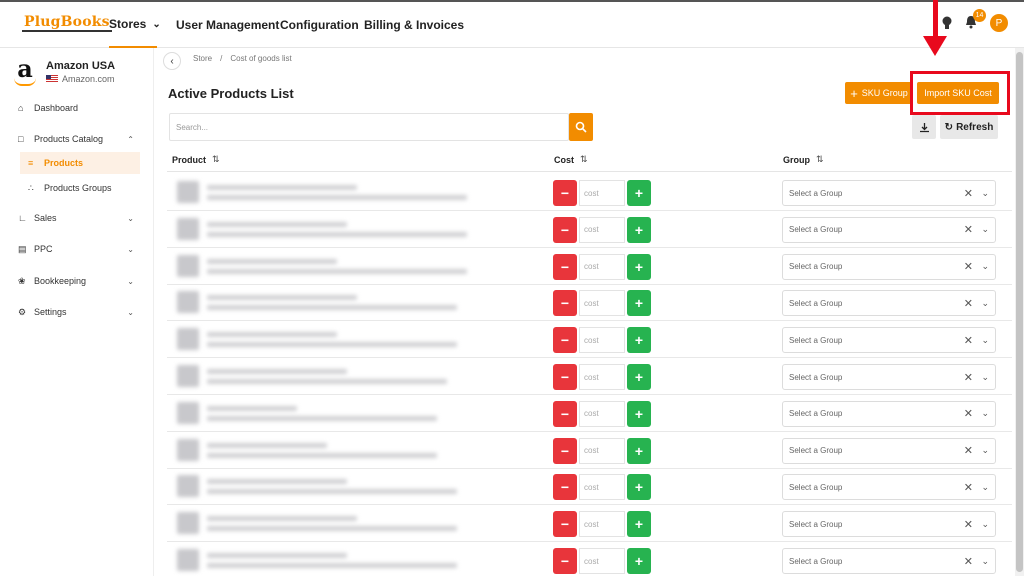 The width and height of the screenshot is (1024, 576). What do you see at coordinates (63, 71) in the screenshot?
I see `store-selector: a Amazon USA Amazon.com` at bounding box center [63, 71].